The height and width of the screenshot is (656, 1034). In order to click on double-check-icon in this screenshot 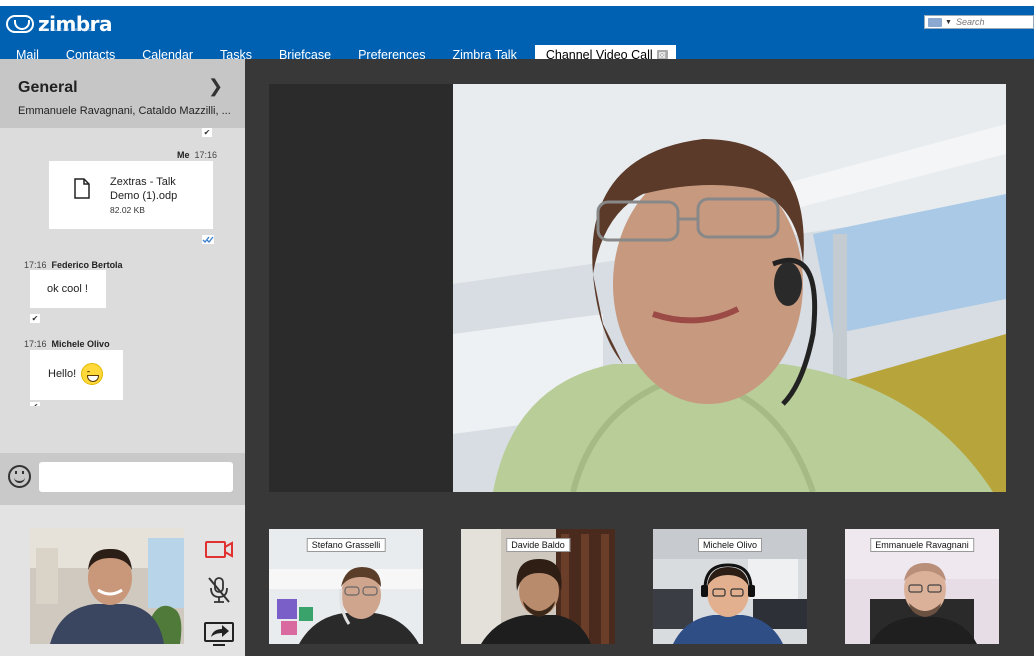, I will do `click(208, 239)`.